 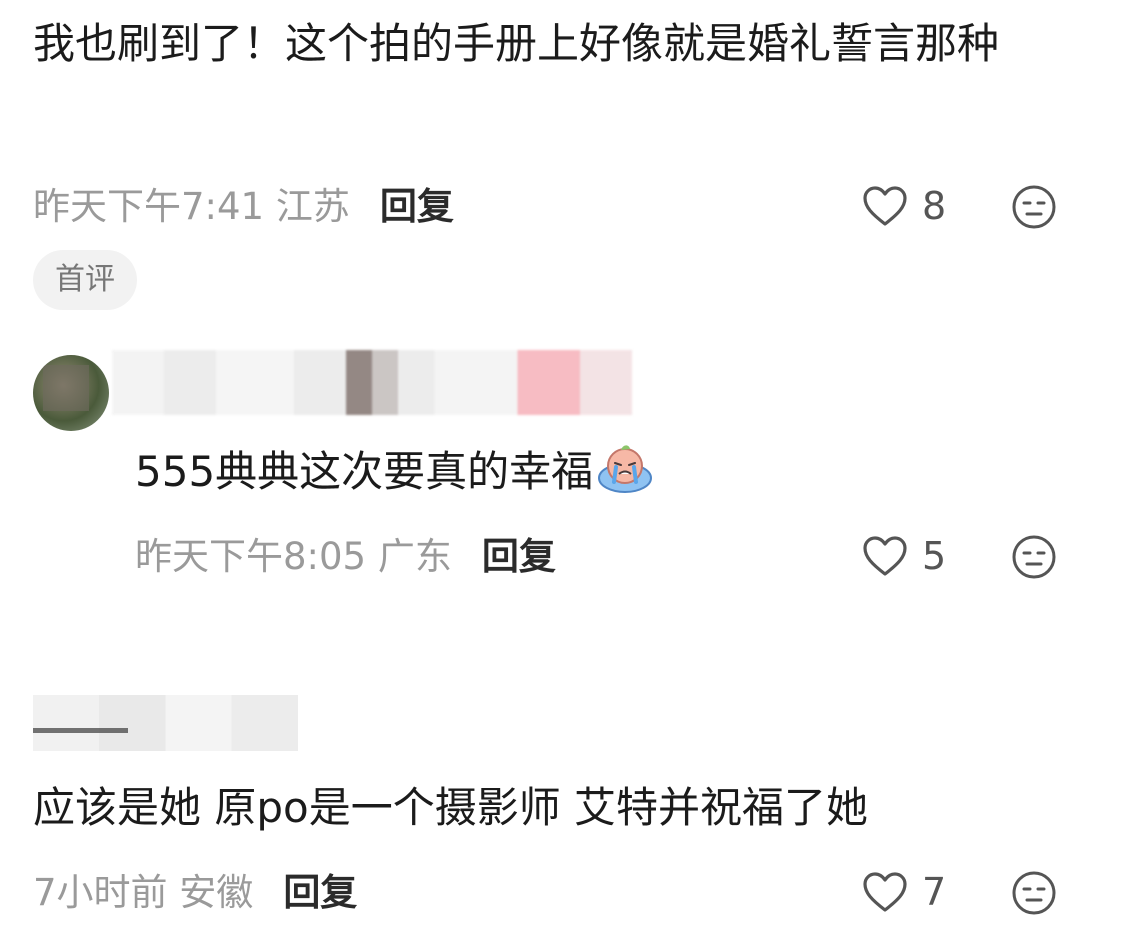 I want to click on comment-meta: 7小时前 安徽 回复, so click(x=195, y=893).